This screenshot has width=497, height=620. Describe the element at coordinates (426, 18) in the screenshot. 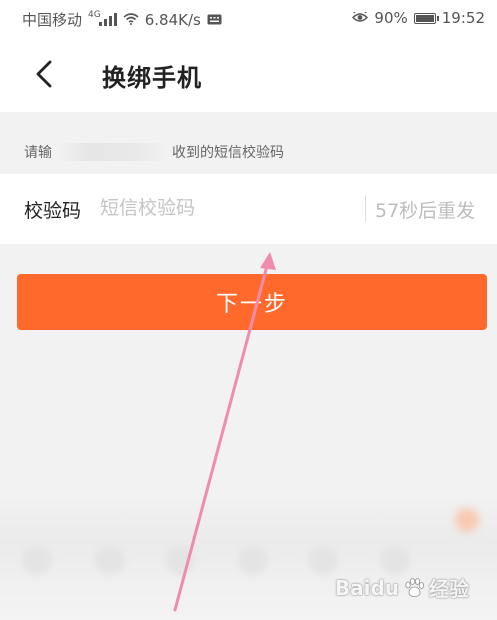

I see `battery-icon` at that location.